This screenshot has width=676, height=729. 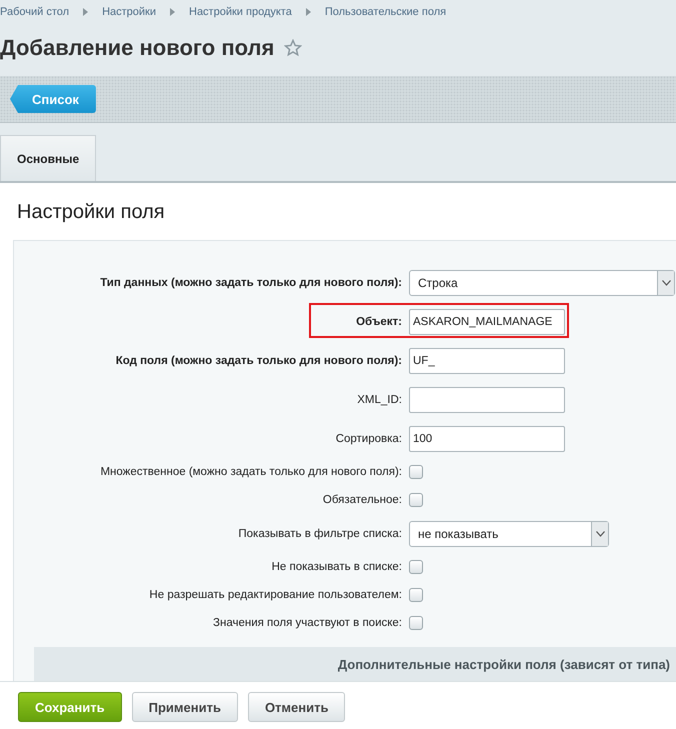 What do you see at coordinates (379, 400) in the screenshot?
I see `field-label: XML_ID:` at bounding box center [379, 400].